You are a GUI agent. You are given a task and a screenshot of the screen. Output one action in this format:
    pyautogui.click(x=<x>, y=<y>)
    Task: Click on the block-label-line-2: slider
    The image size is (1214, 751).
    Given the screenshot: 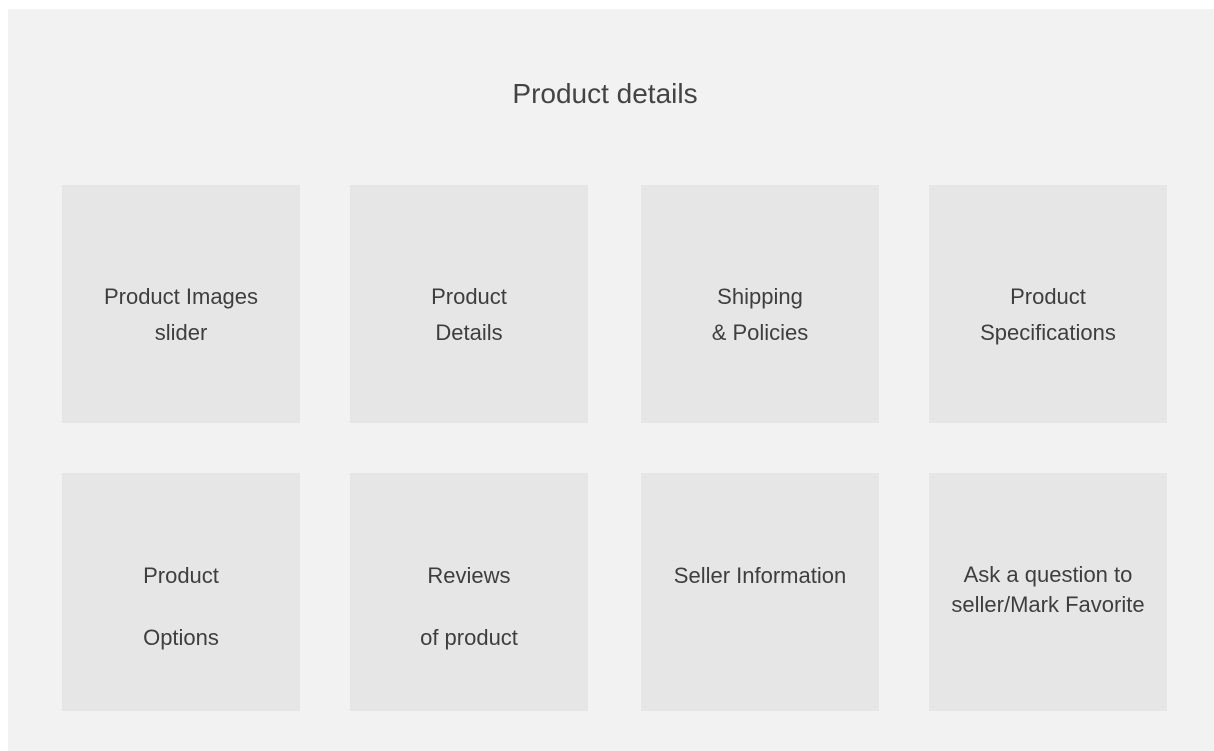 What is the action you would take?
    pyautogui.click(x=181, y=332)
    